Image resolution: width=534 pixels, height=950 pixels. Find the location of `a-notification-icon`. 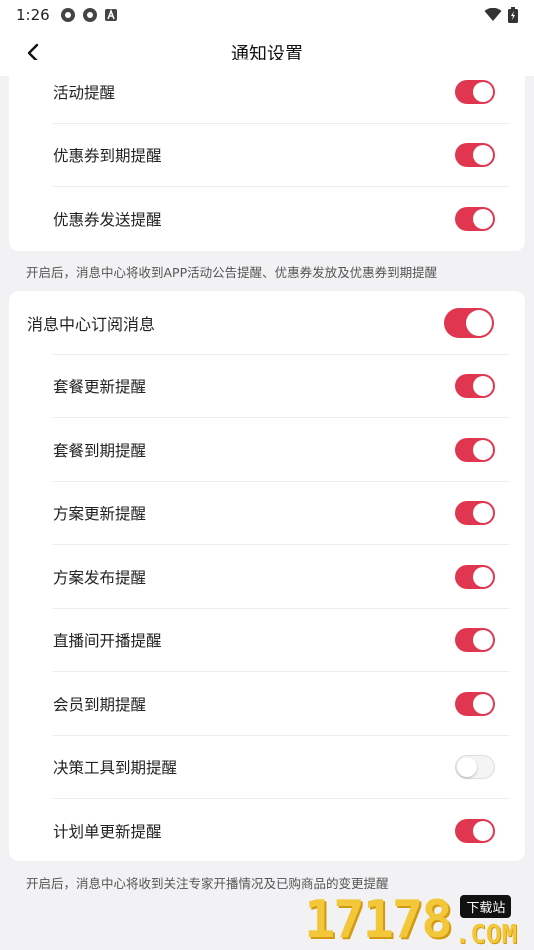

a-notification-icon is located at coordinates (110, 14).